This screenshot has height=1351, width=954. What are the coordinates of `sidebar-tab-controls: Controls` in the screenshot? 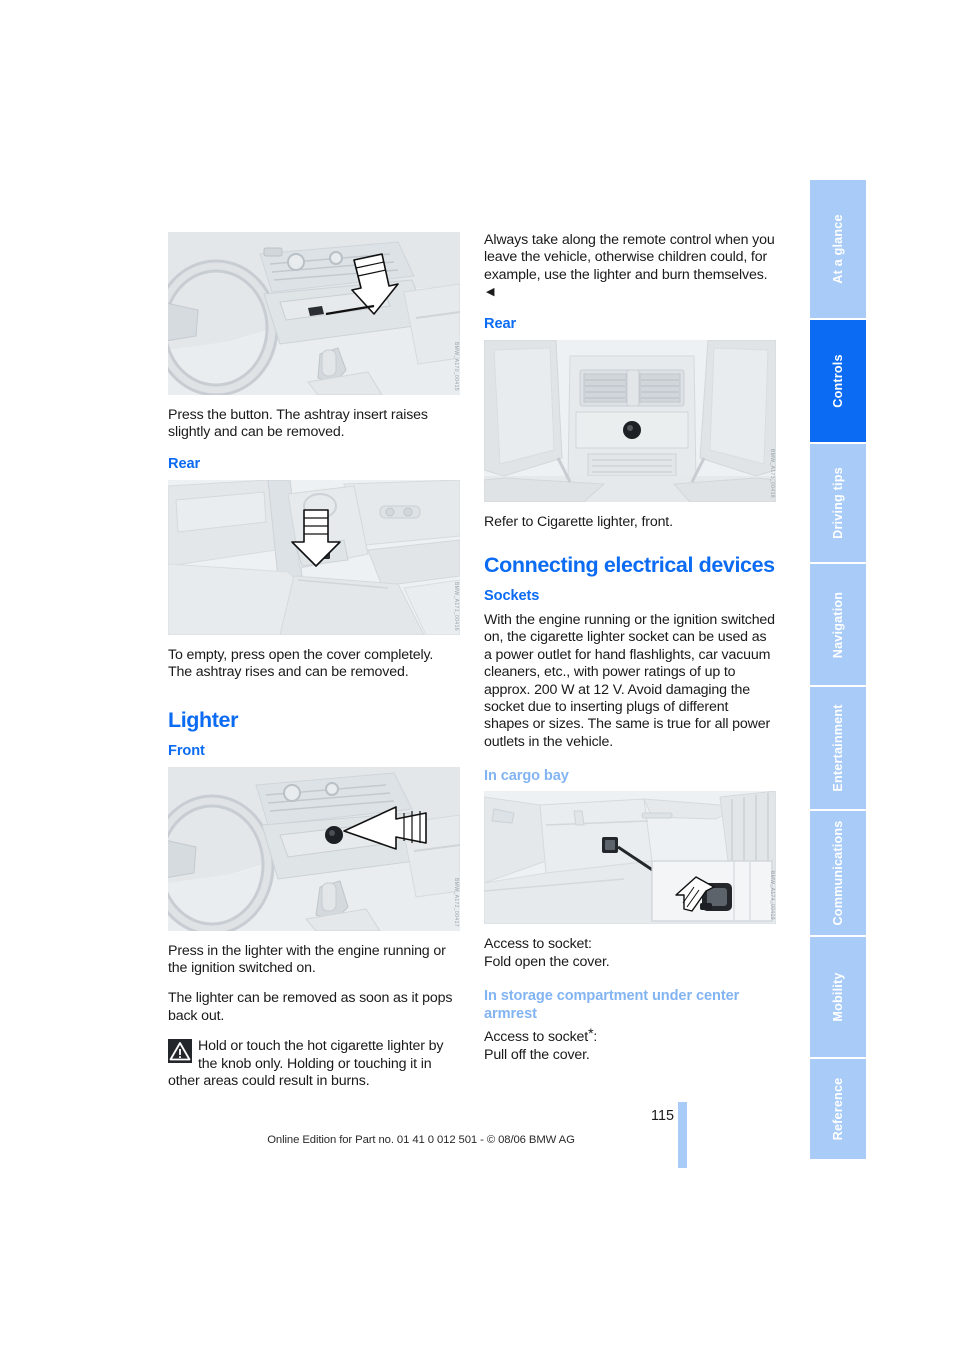 It's located at (838, 381).